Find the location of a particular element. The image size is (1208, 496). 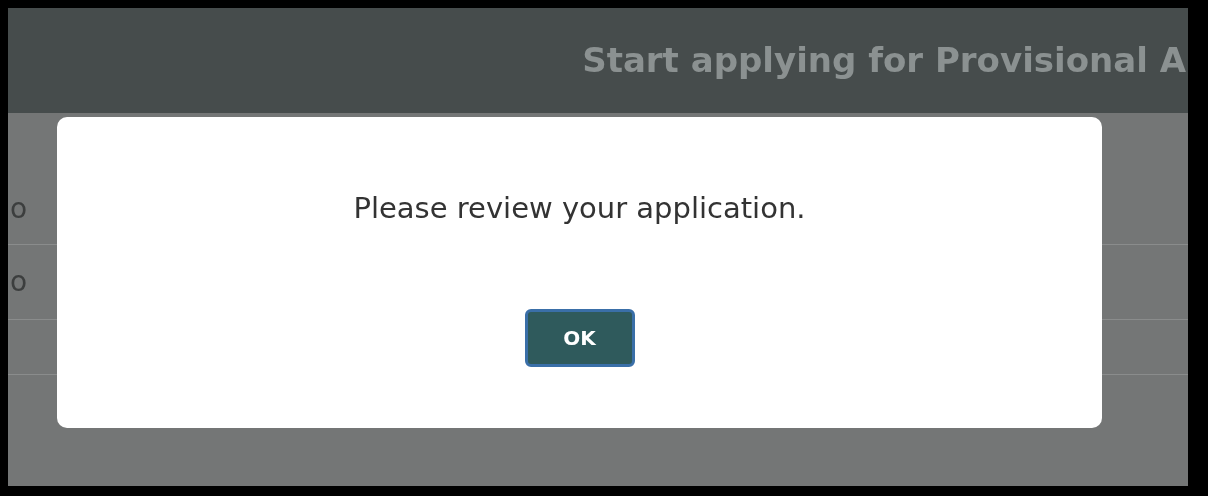

page-title: Start applying for Provisional A is located at coordinates (884, 60).